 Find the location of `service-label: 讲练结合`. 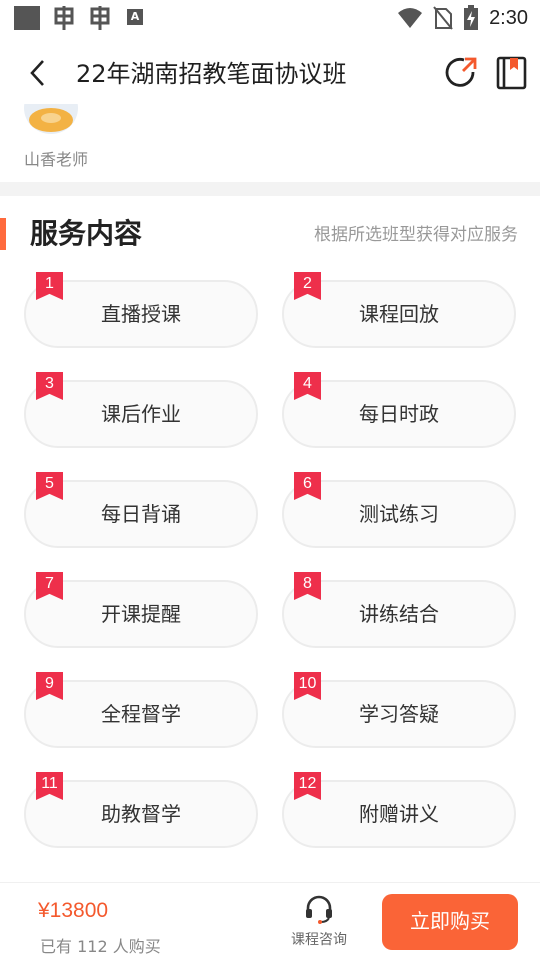

service-label: 讲练结合 is located at coordinates (399, 614).